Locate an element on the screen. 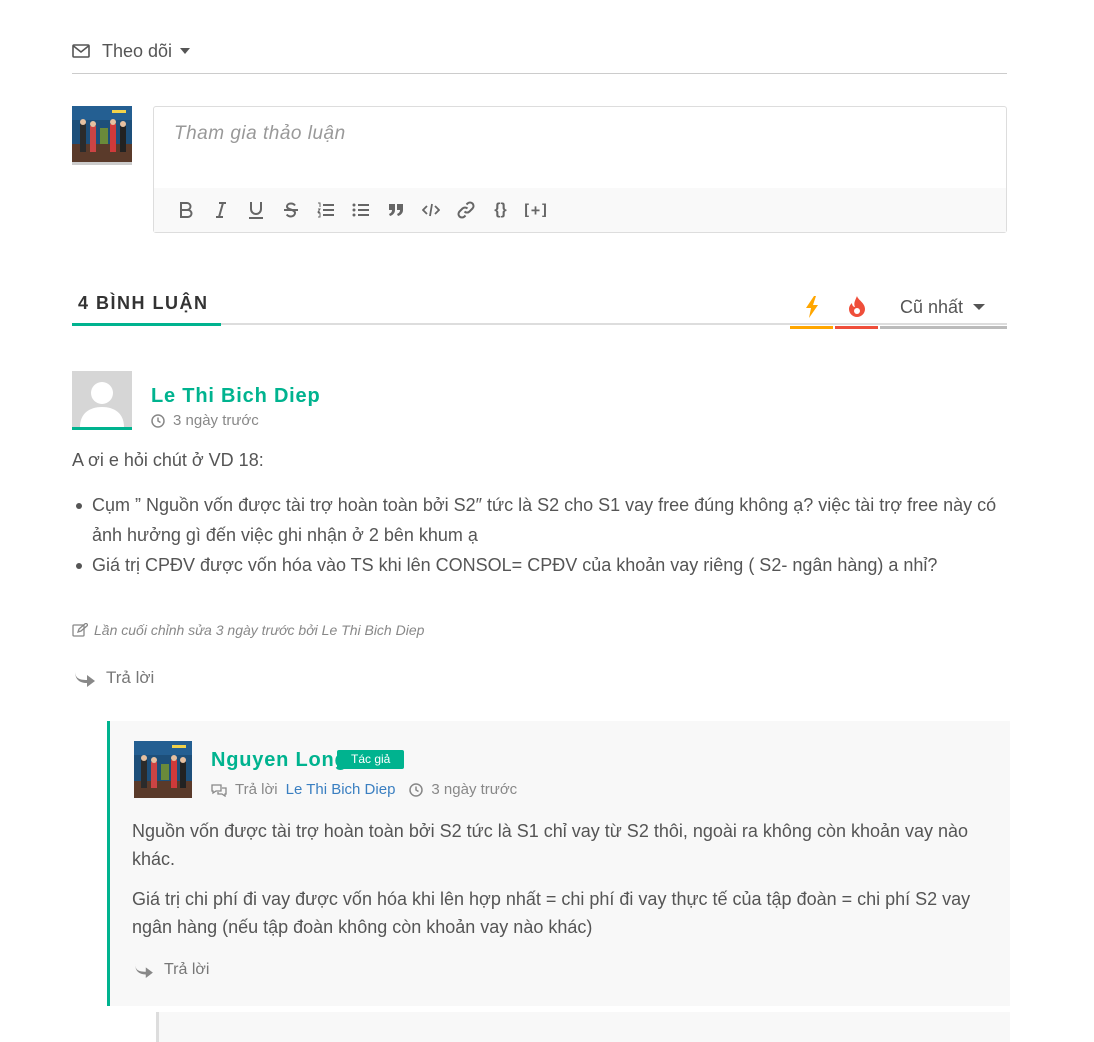 The width and height of the screenshot is (1094, 1042). sort-oldest-dropdown: Cũ nhất is located at coordinates (943, 308).